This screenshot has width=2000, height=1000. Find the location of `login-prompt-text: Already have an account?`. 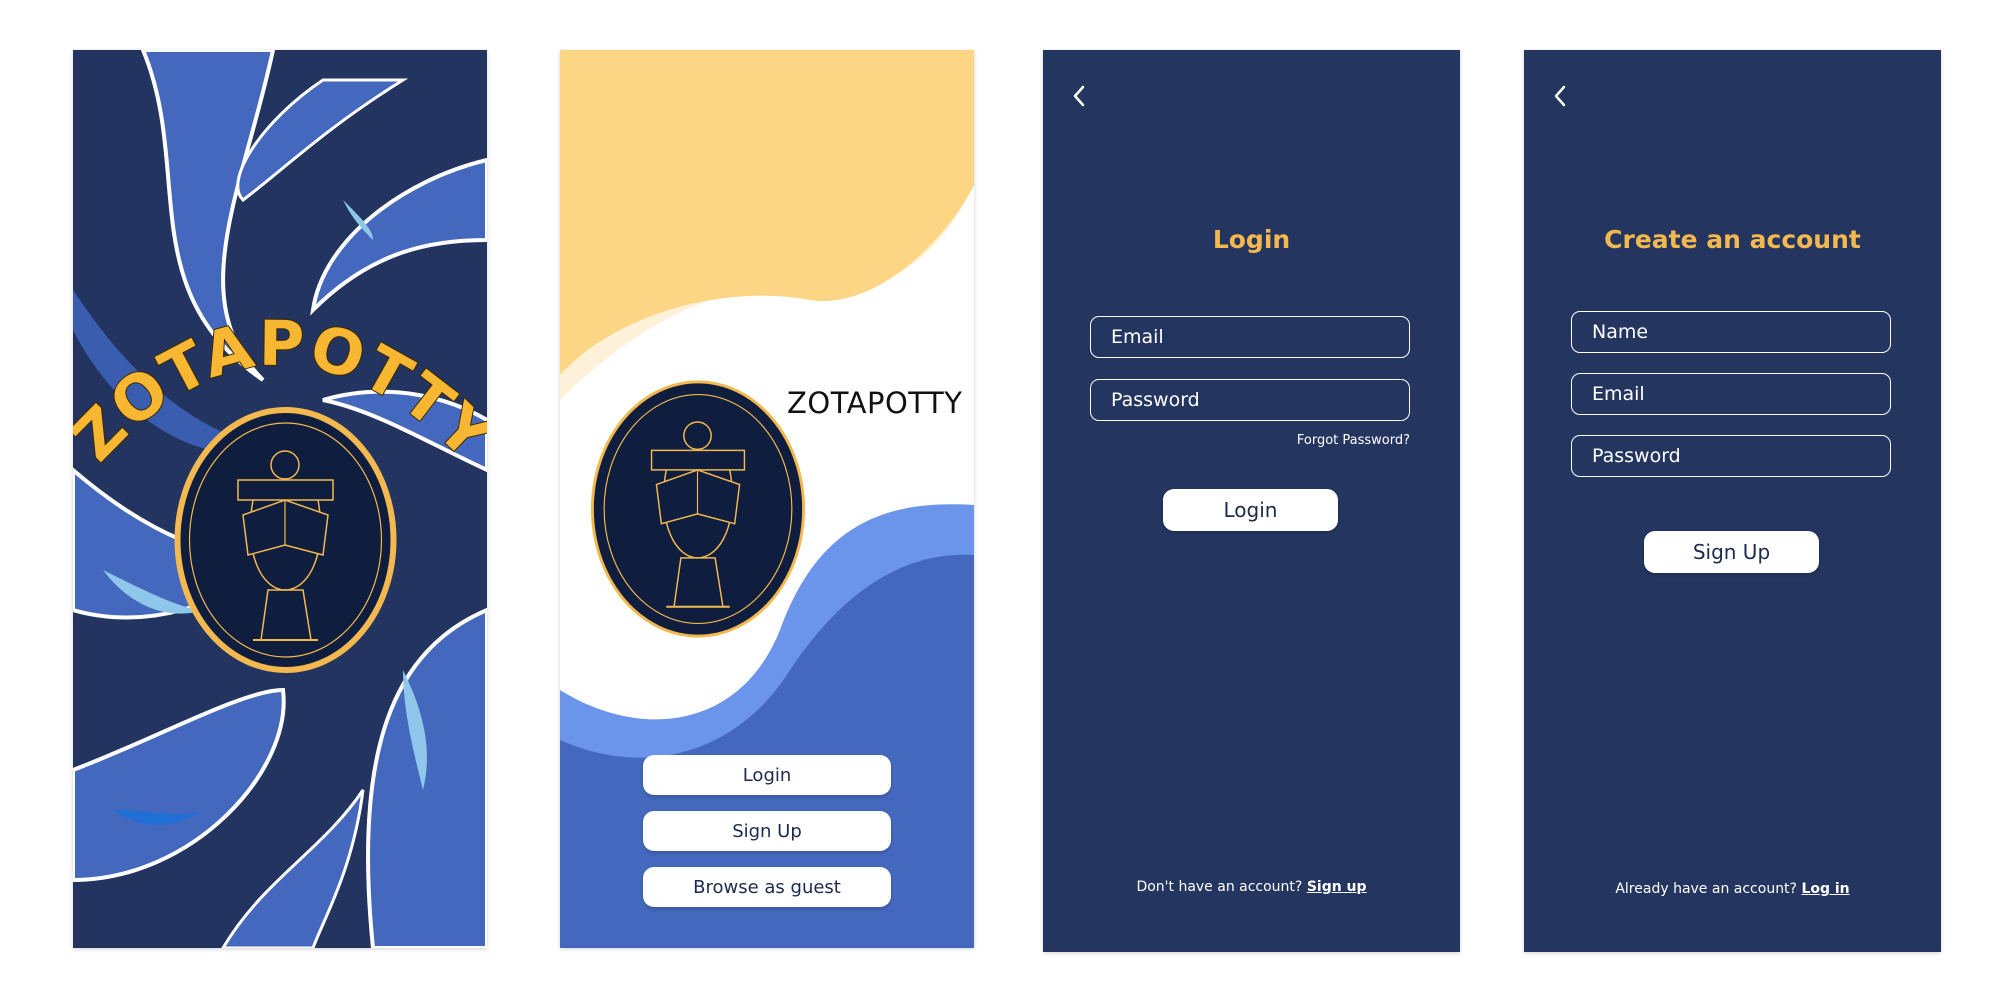

login-prompt-text: Already have an account? is located at coordinates (1706, 889).